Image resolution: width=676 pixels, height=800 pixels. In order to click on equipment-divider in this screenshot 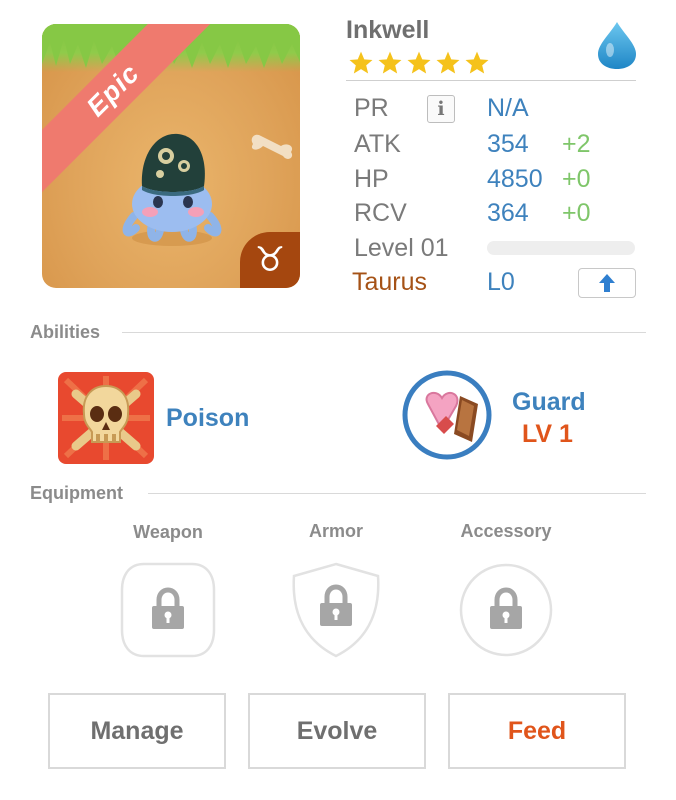, I will do `click(397, 493)`.